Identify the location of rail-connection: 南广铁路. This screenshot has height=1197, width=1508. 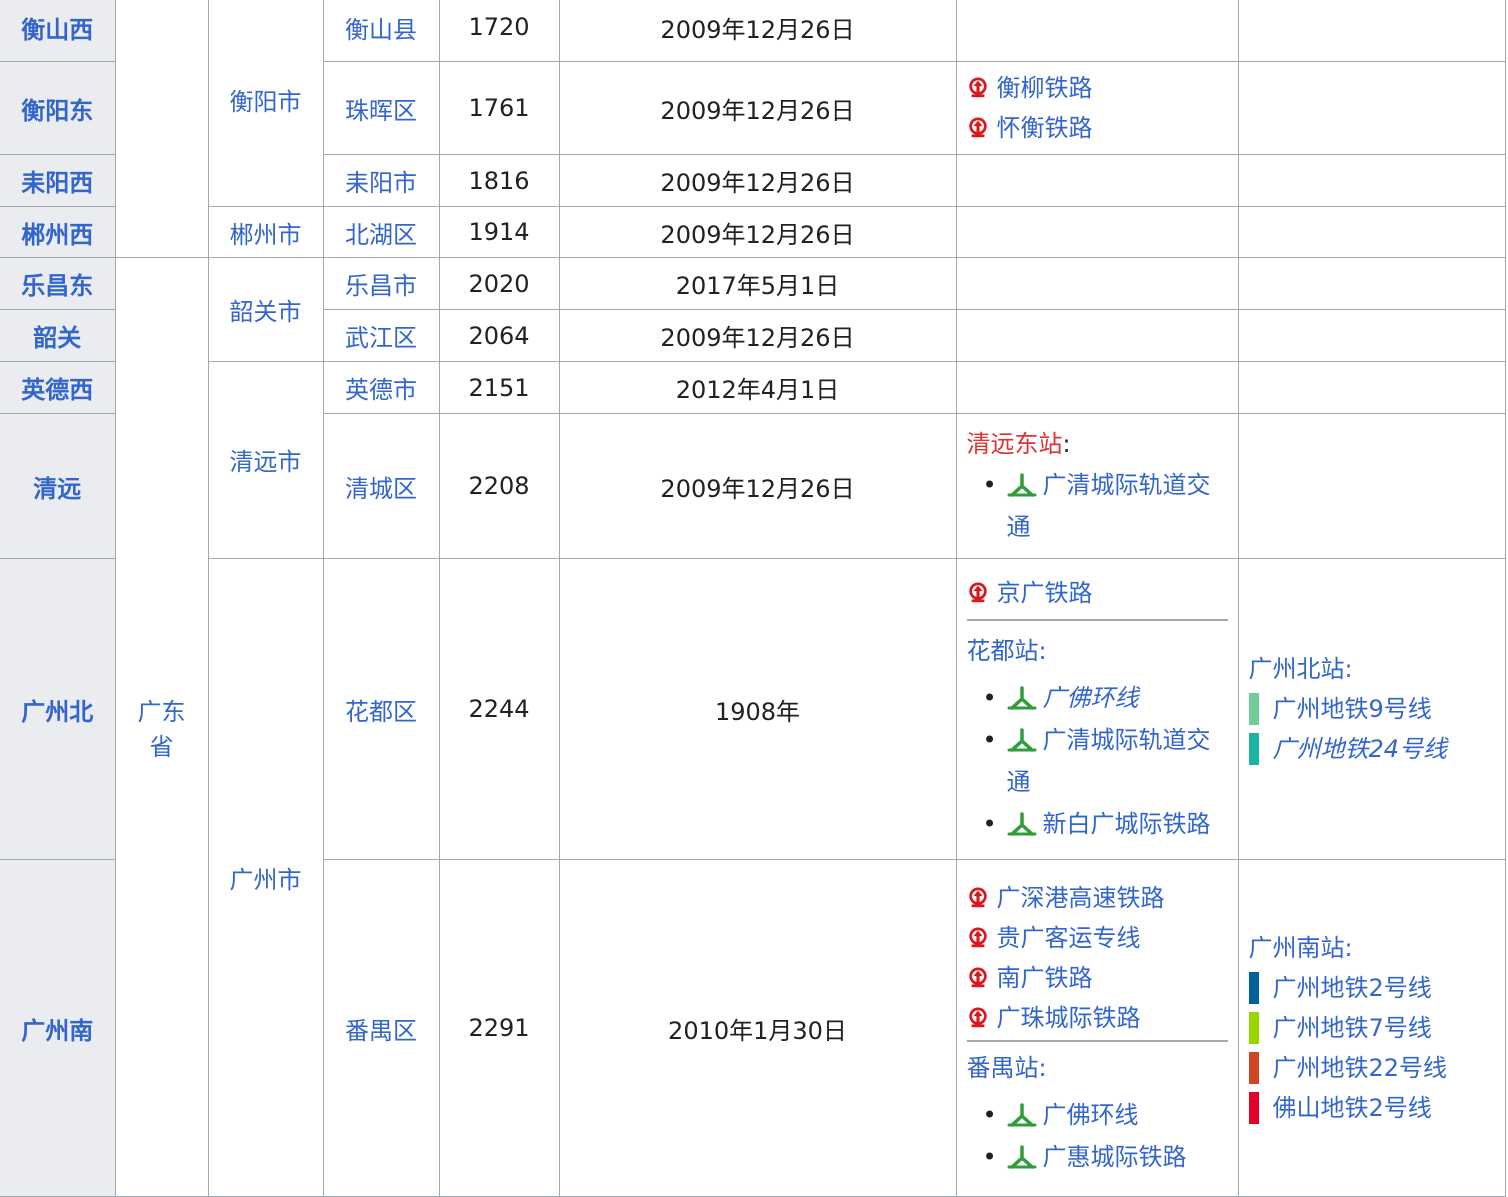
(1097, 978).